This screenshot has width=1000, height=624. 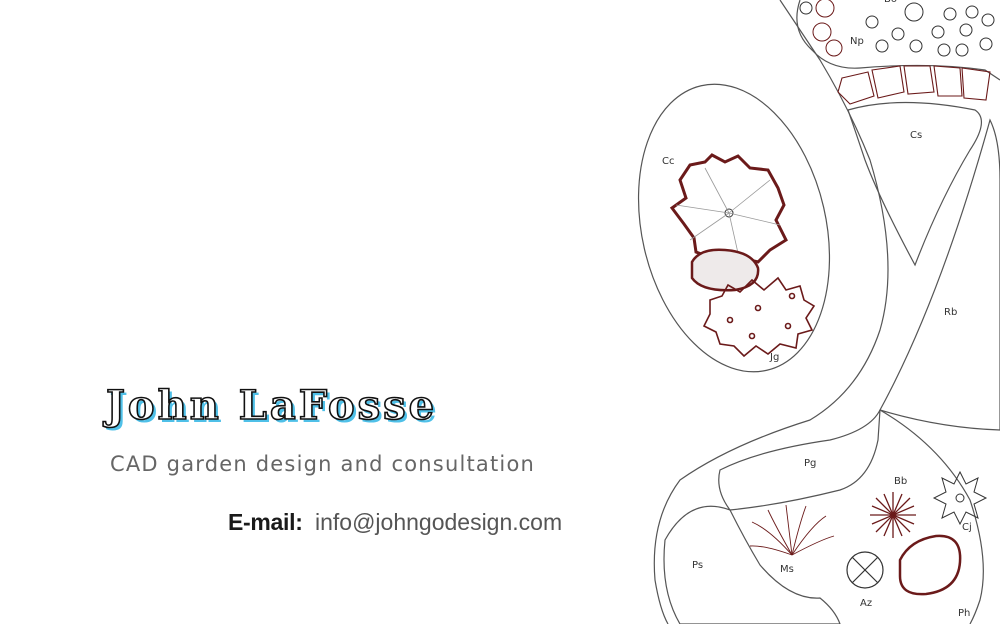 I want to click on email-contact: E-mail: info@johngodesign.com, so click(x=395, y=522).